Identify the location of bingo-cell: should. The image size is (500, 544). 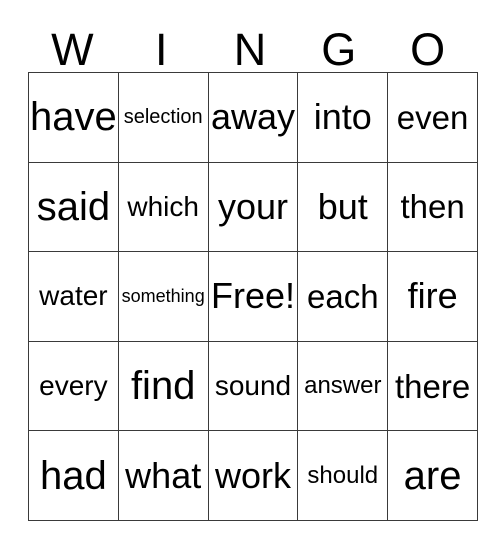
(343, 475).